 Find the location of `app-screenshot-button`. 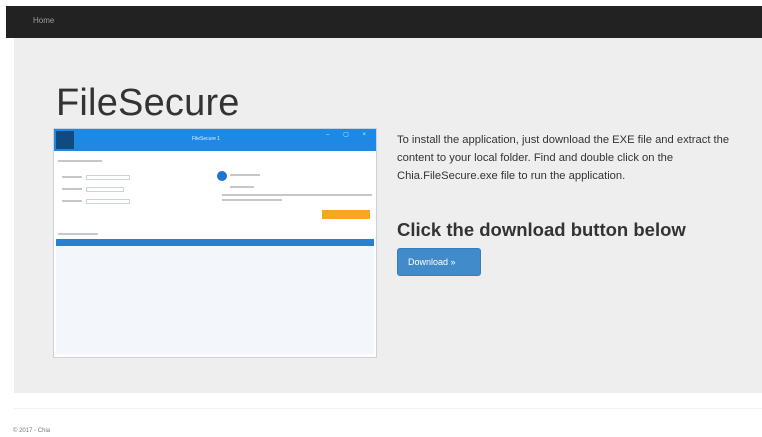

app-screenshot-button is located at coordinates (346, 214).